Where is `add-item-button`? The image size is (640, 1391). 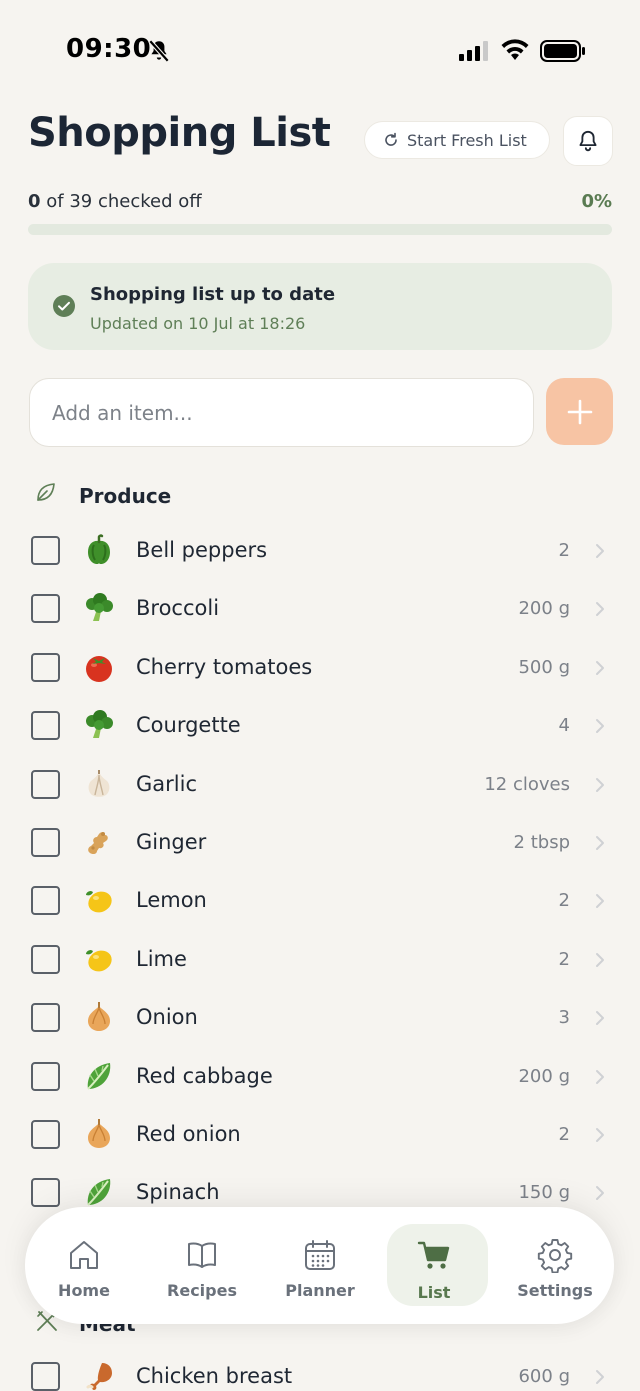 add-item-button is located at coordinates (579, 411).